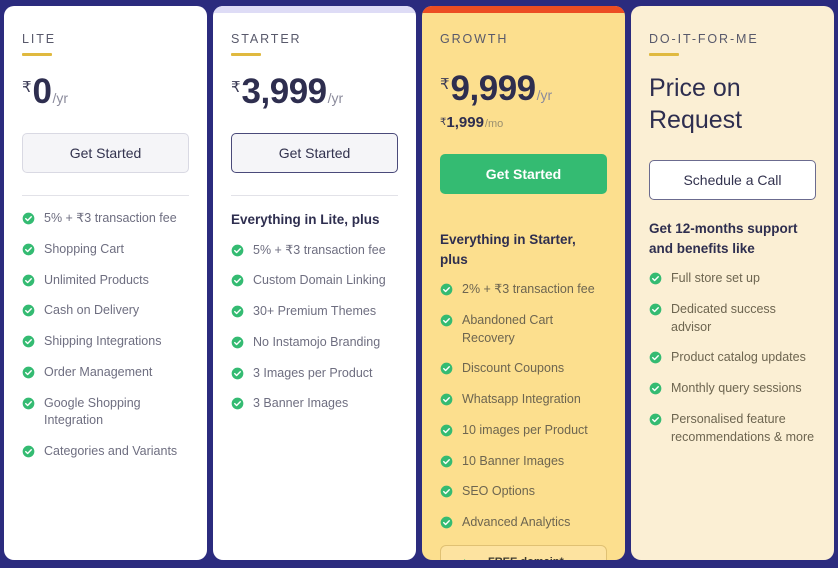 The width and height of the screenshot is (838, 568). What do you see at coordinates (523, 122) in the screenshot?
I see `monthly-price-row: ₹ 1,999 /mo` at bounding box center [523, 122].